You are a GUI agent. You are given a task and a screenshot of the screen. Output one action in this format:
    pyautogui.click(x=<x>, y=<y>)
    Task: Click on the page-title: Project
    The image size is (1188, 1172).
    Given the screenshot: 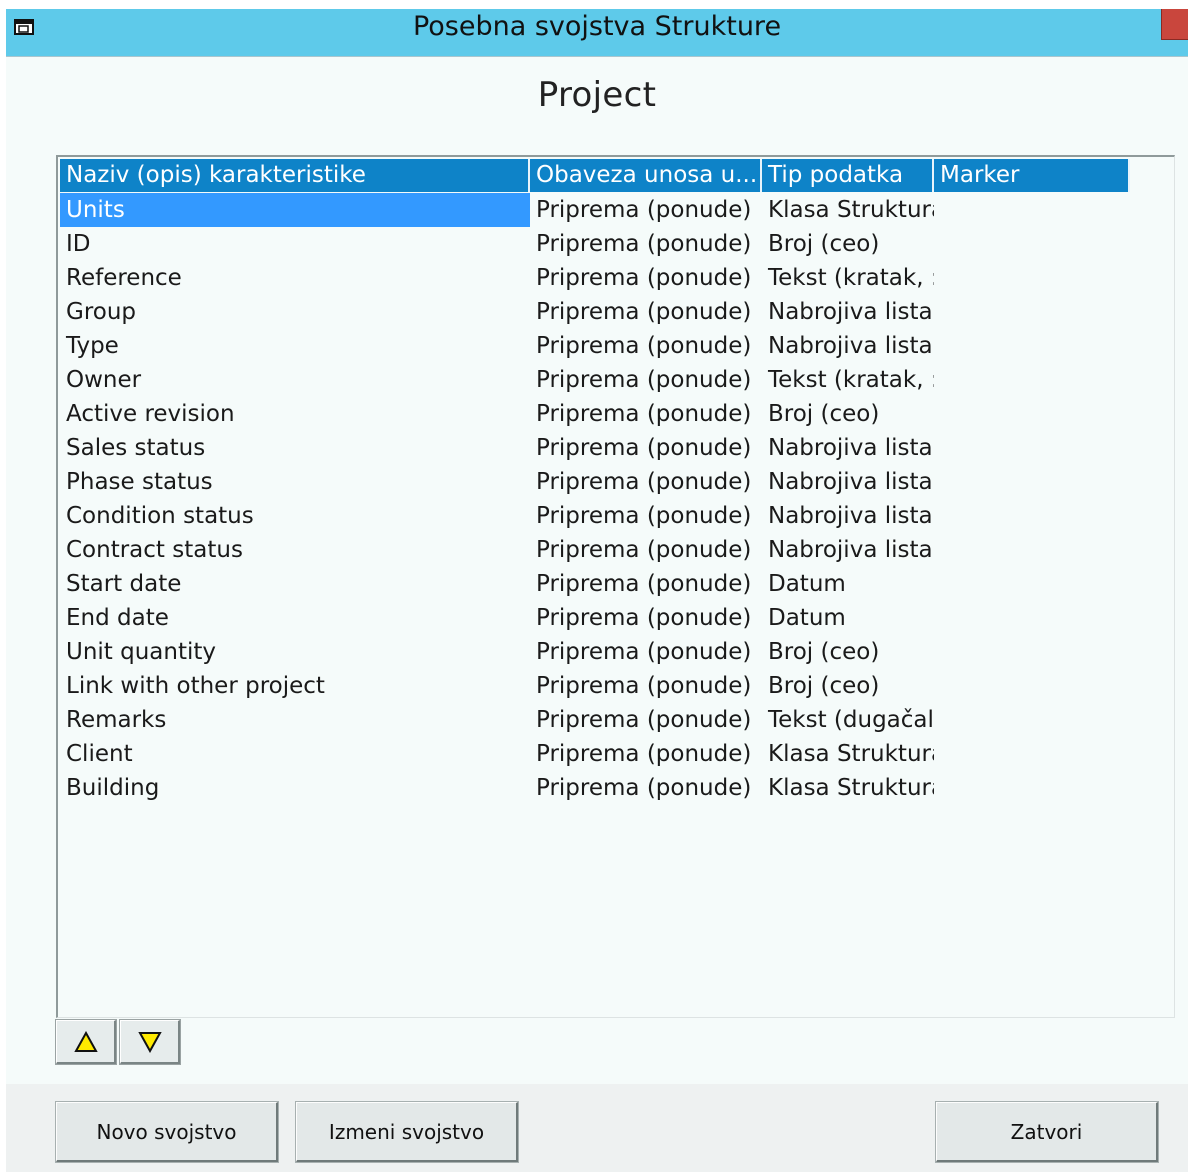 What is the action you would take?
    pyautogui.click(x=597, y=95)
    